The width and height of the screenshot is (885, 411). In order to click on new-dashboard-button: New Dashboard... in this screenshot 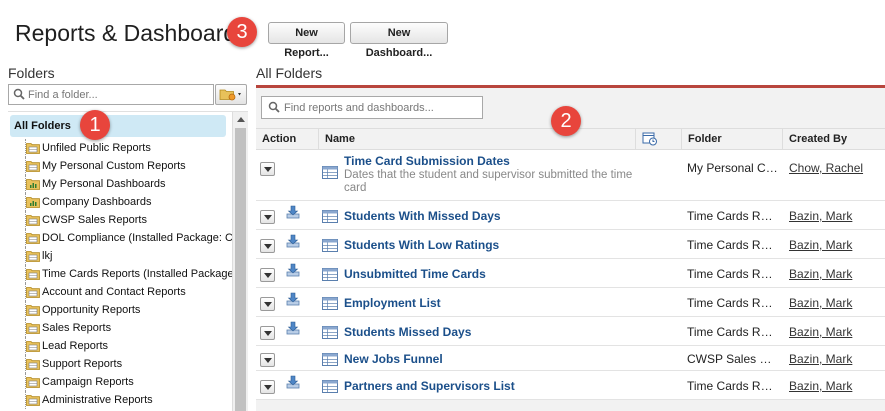, I will do `click(399, 40)`.